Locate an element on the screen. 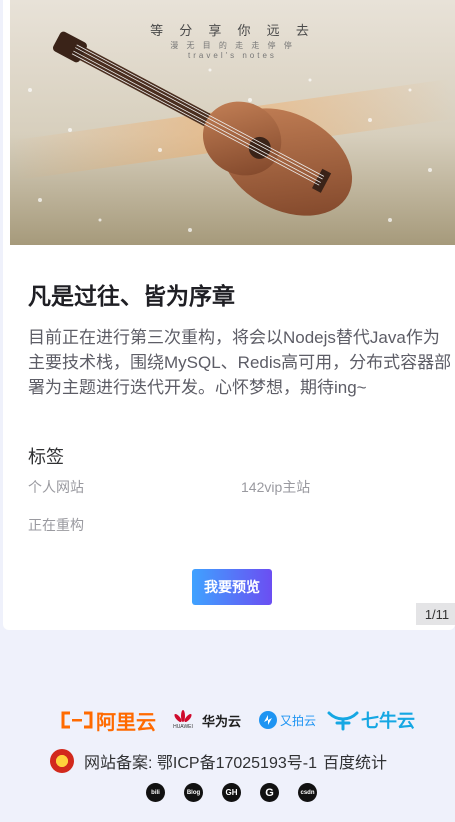 This screenshot has height=822, width=455. aliyun-label: 阿里云 is located at coordinates (126, 722).